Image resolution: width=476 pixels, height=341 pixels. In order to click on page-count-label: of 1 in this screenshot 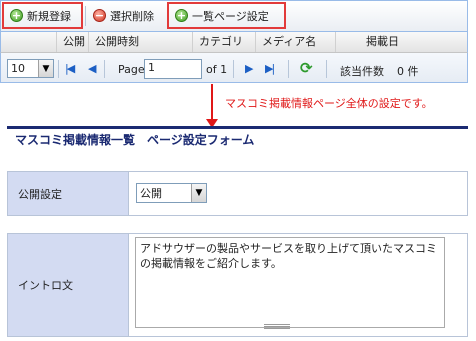, I will do `click(217, 69)`.